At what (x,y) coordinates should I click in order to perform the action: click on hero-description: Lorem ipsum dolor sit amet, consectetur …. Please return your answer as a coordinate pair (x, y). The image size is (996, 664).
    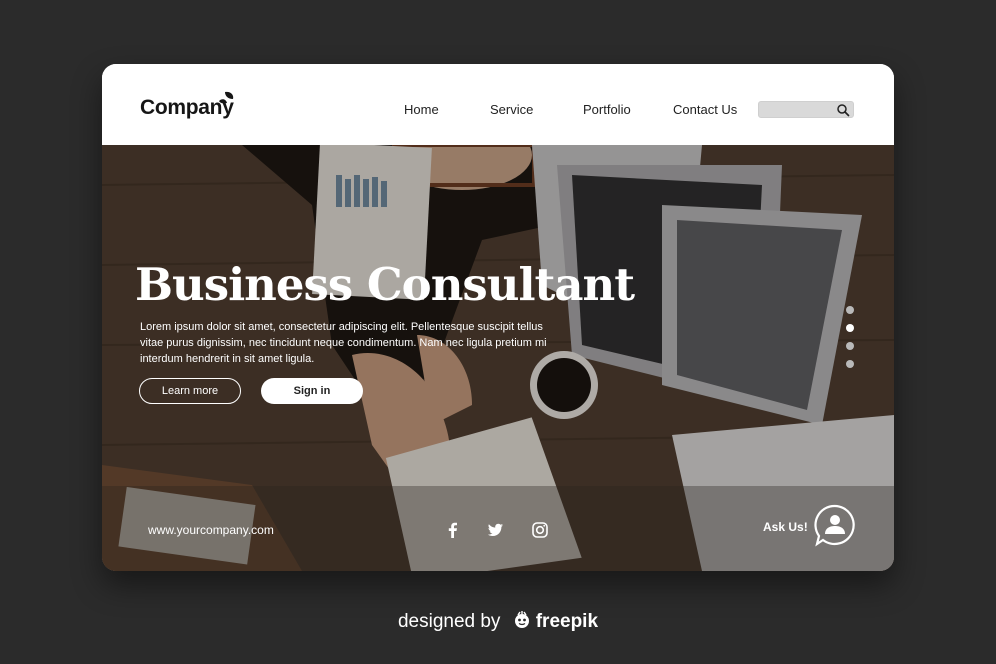
    Looking at the image, I should click on (343, 343).